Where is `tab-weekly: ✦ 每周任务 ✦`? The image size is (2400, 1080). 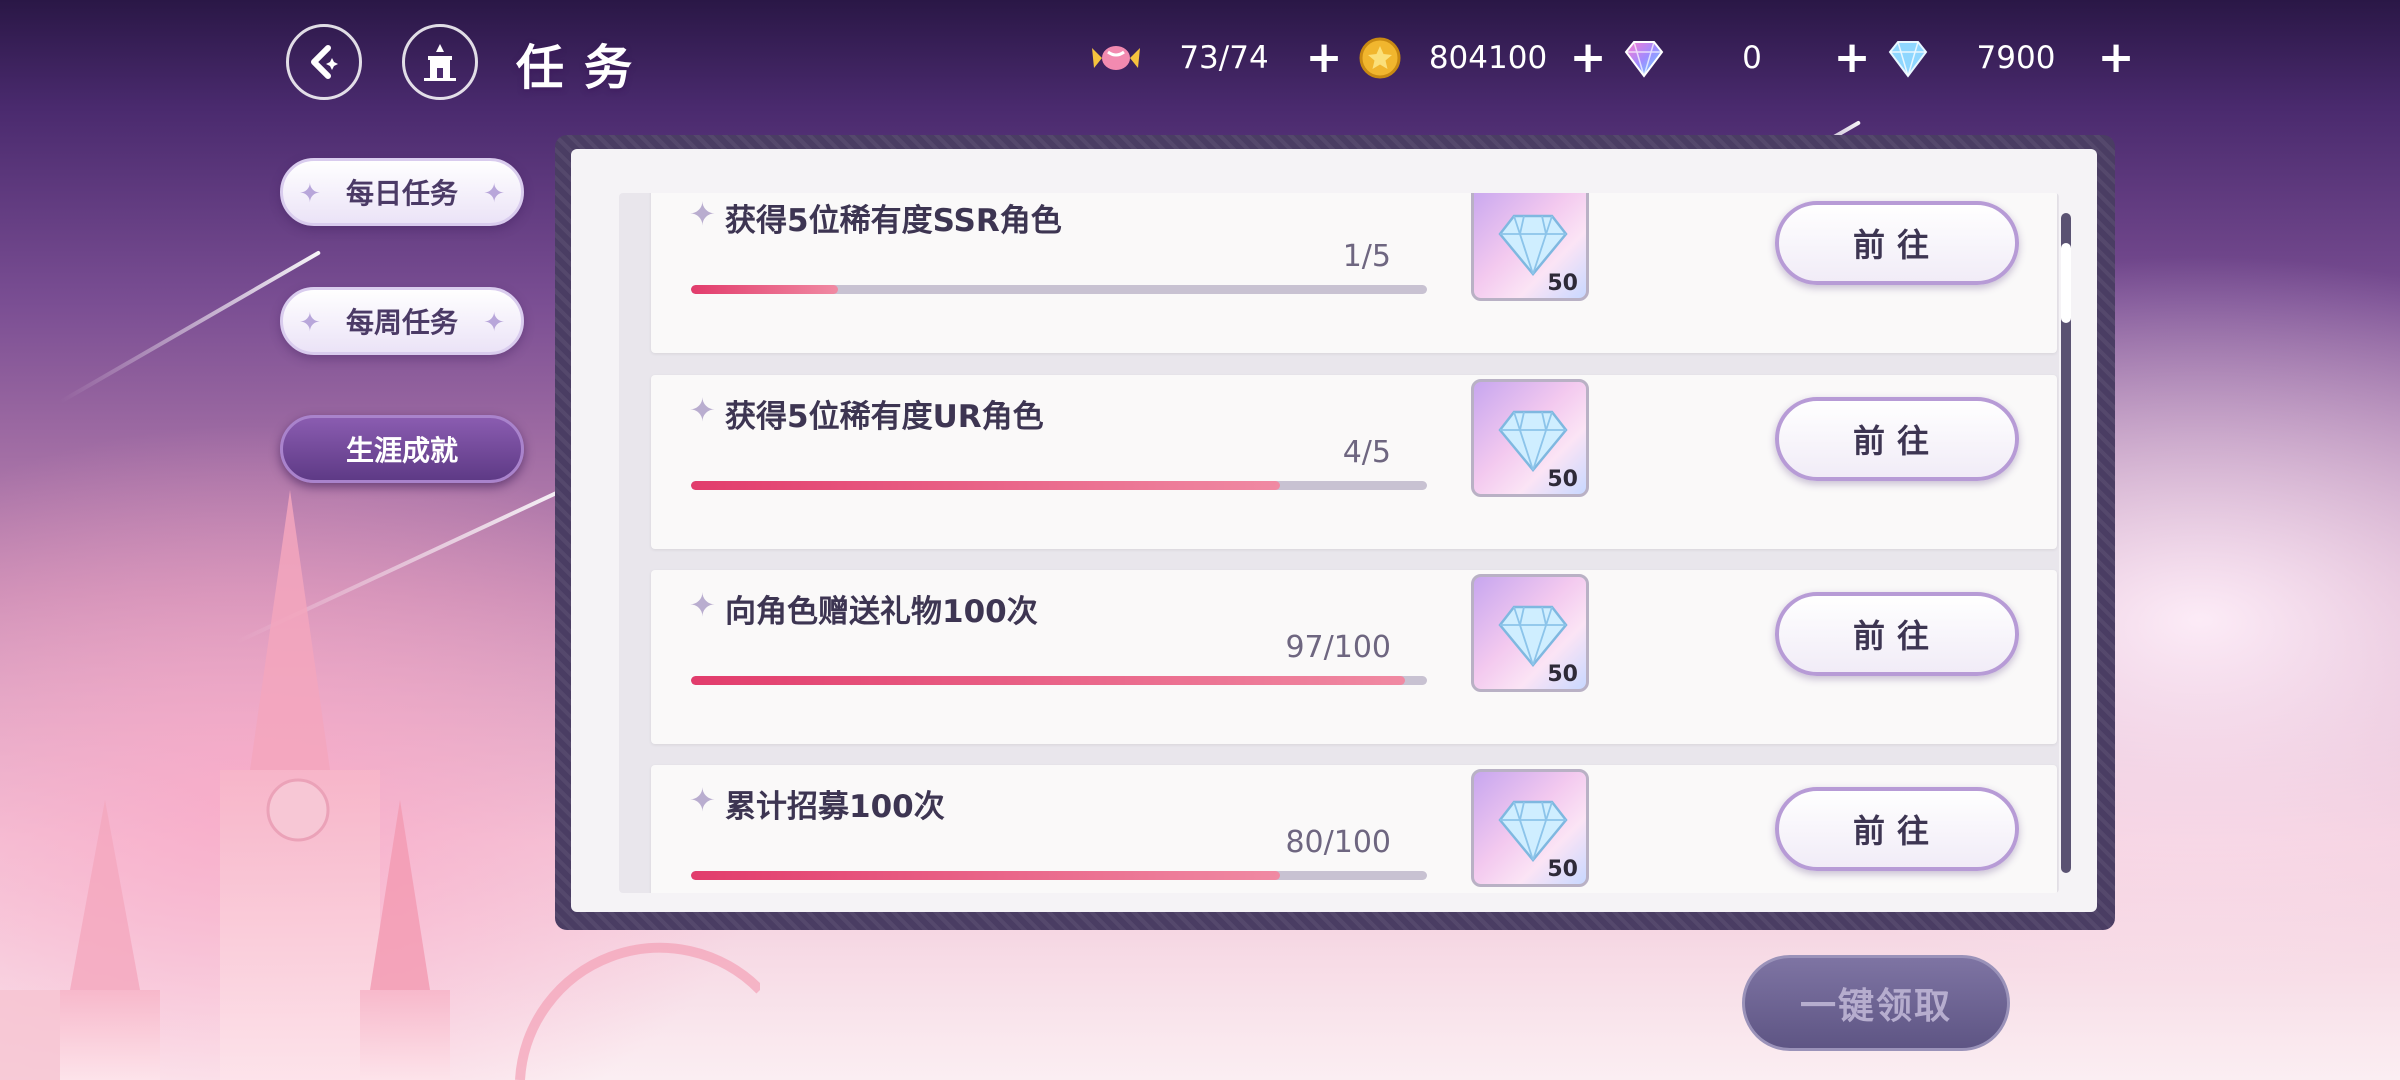 tab-weekly: ✦ 每周任务 ✦ is located at coordinates (402, 321).